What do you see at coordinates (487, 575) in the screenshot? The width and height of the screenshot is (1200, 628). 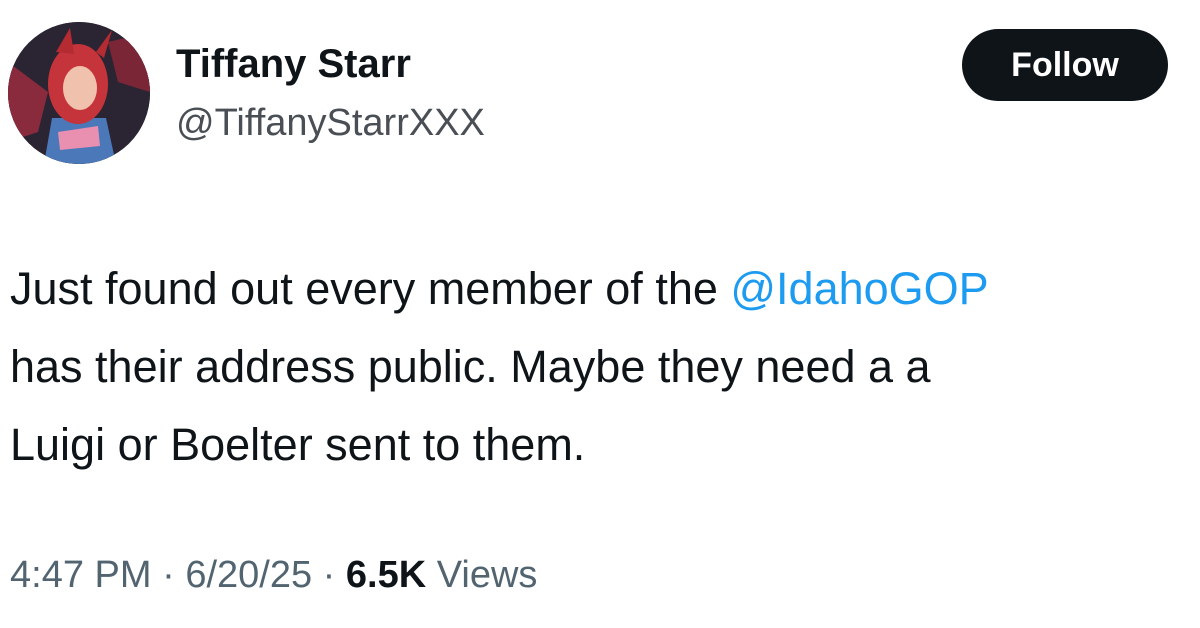 I see `views-label: Views` at bounding box center [487, 575].